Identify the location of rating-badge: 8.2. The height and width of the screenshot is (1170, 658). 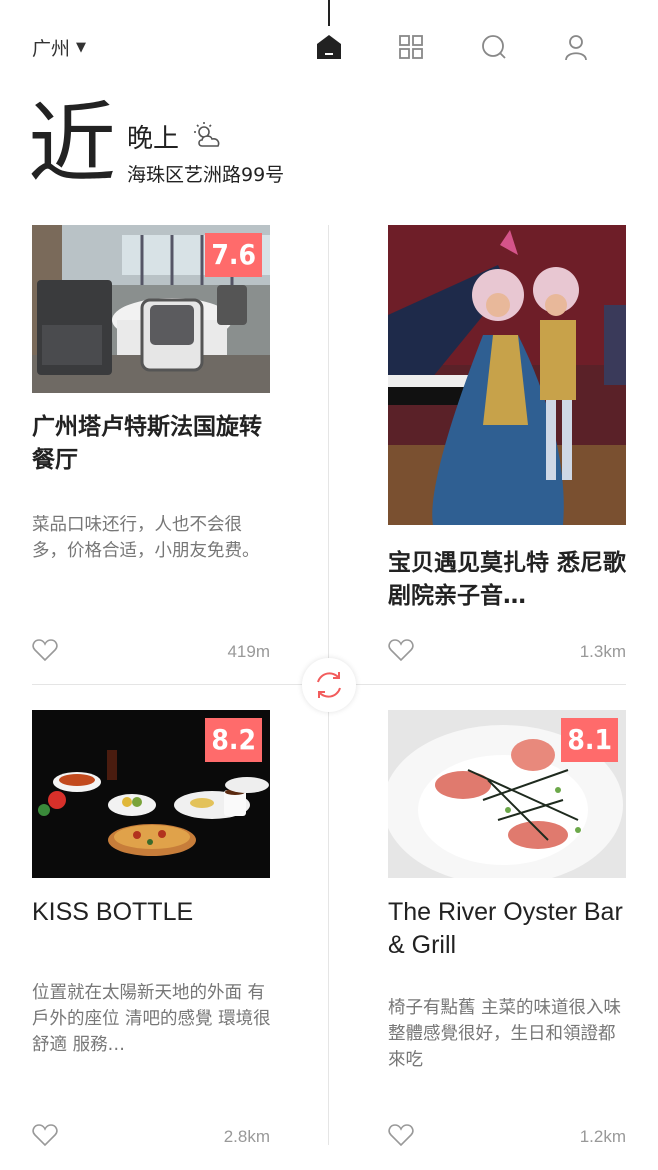
(233, 740).